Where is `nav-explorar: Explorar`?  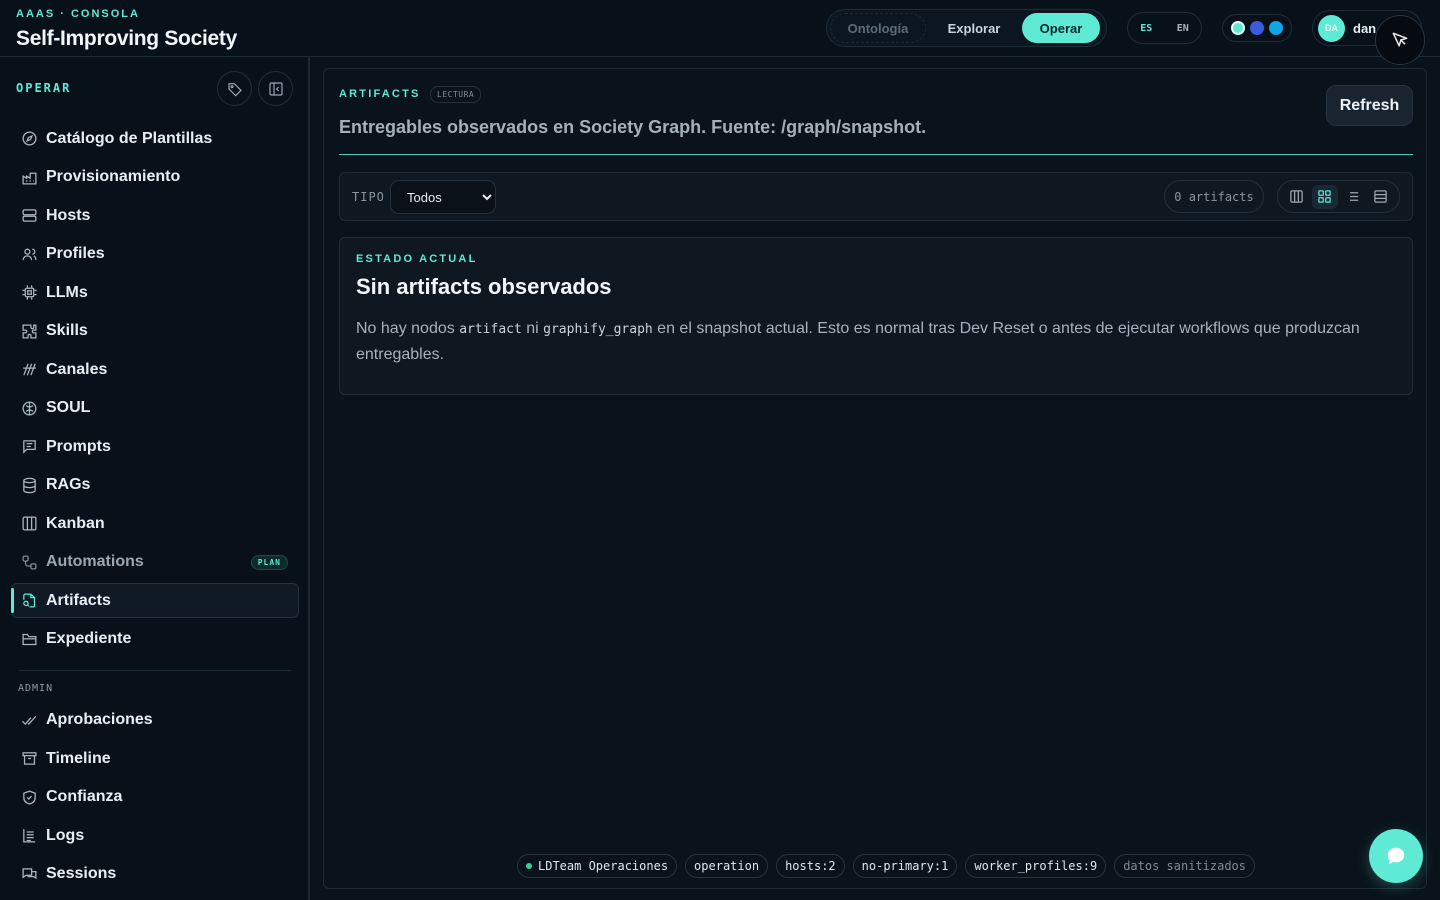 nav-explorar: Explorar is located at coordinates (974, 28).